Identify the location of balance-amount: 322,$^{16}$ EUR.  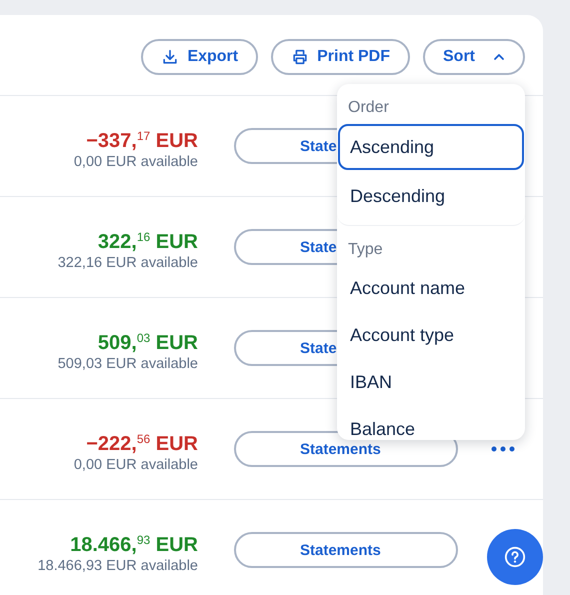
(148, 241).